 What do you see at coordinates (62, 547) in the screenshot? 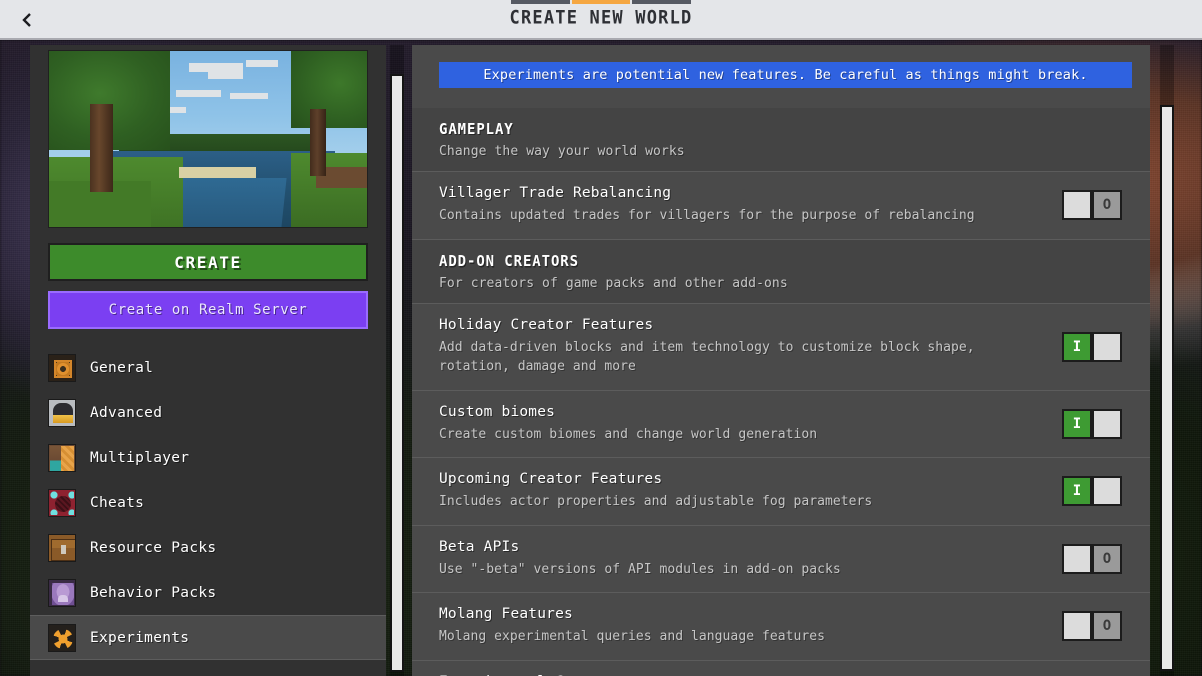
I see `chest-icon` at bounding box center [62, 547].